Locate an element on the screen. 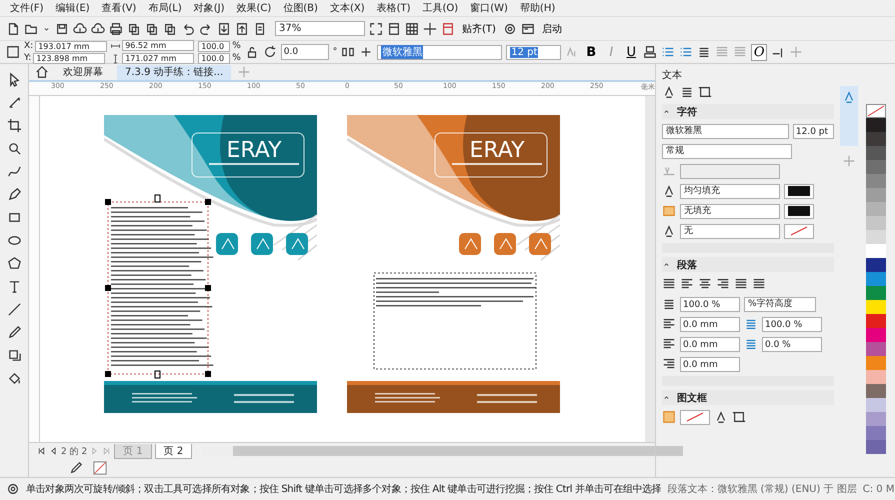  snap-button: 贴齐(T) is located at coordinates (479, 29).